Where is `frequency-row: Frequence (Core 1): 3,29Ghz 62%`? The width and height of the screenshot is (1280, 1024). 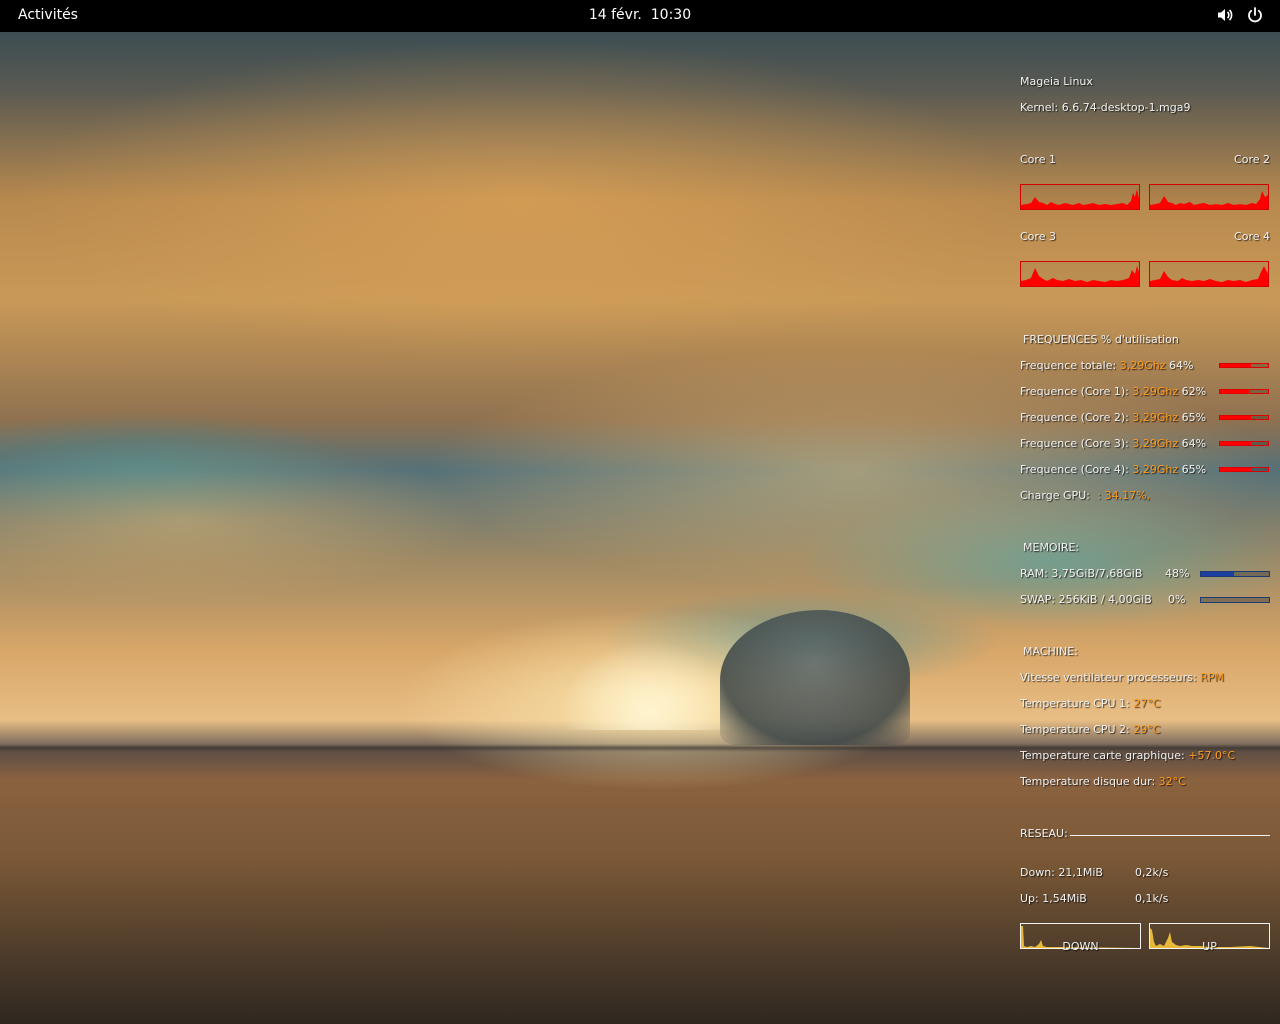
frequency-row: Frequence (Core 1): 3,29Ghz 62% is located at coordinates (1113, 391).